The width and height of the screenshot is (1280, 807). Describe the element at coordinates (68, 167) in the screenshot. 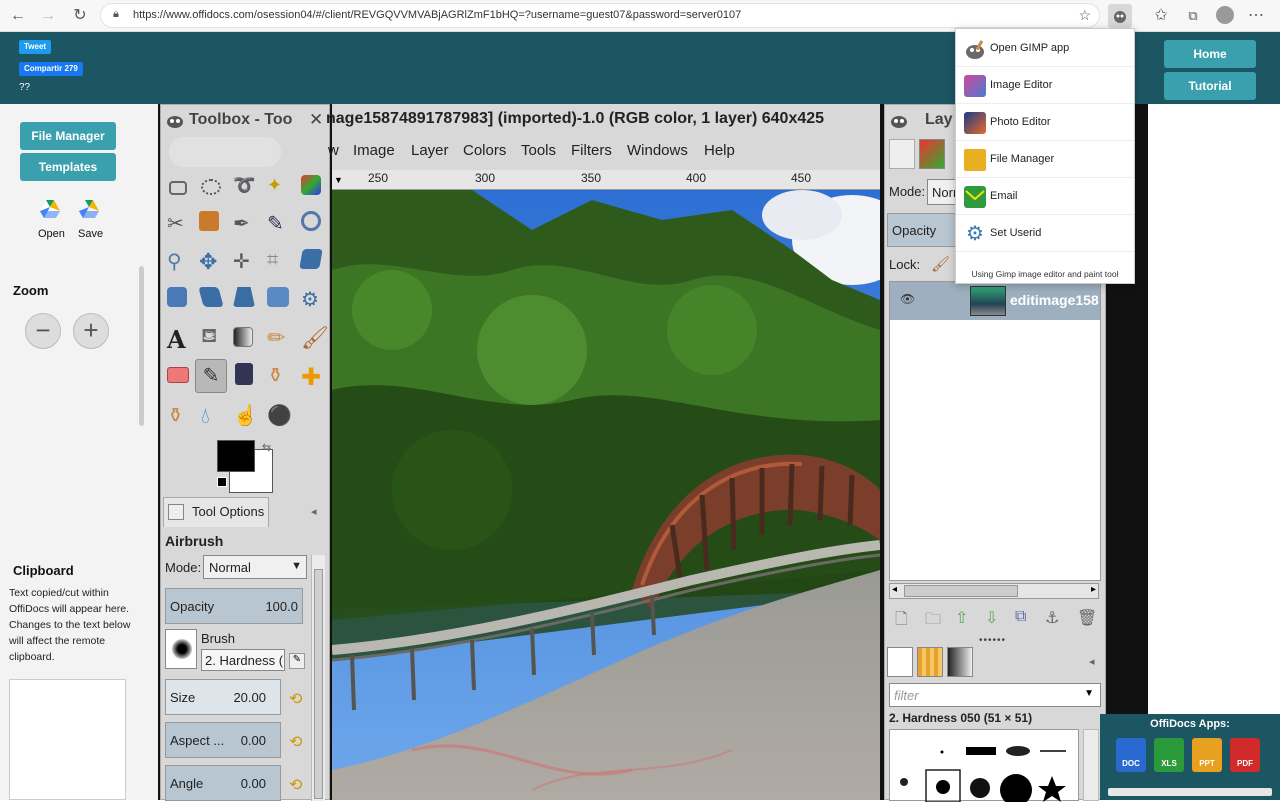

I see `templates-button: Templates` at that location.